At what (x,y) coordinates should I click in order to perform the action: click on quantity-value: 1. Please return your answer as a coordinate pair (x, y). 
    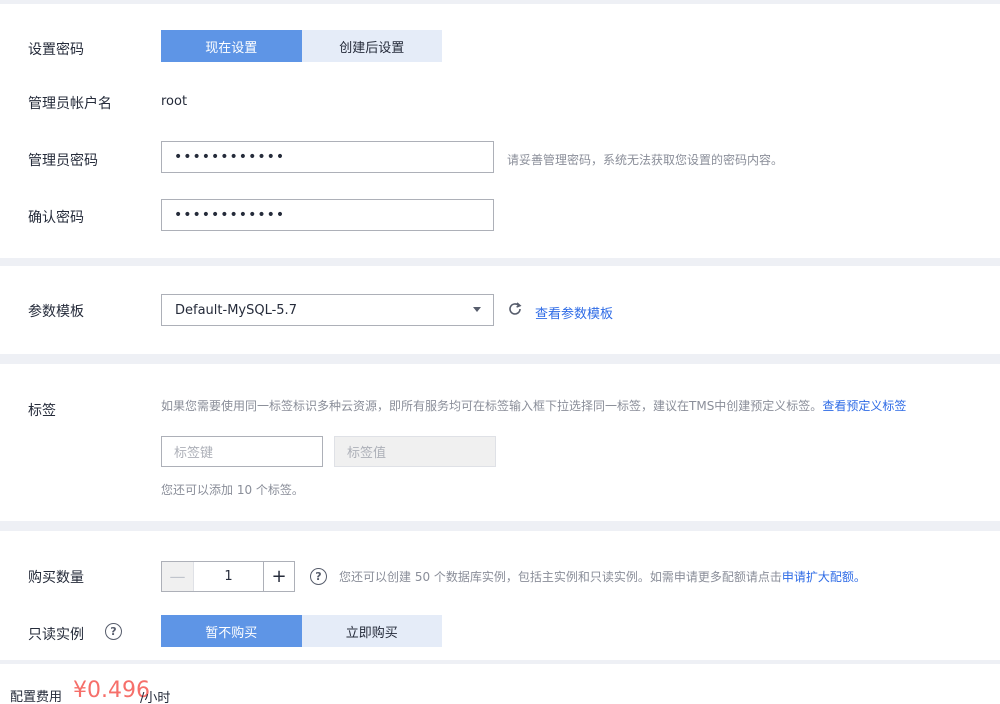
    Looking at the image, I should click on (228, 576).